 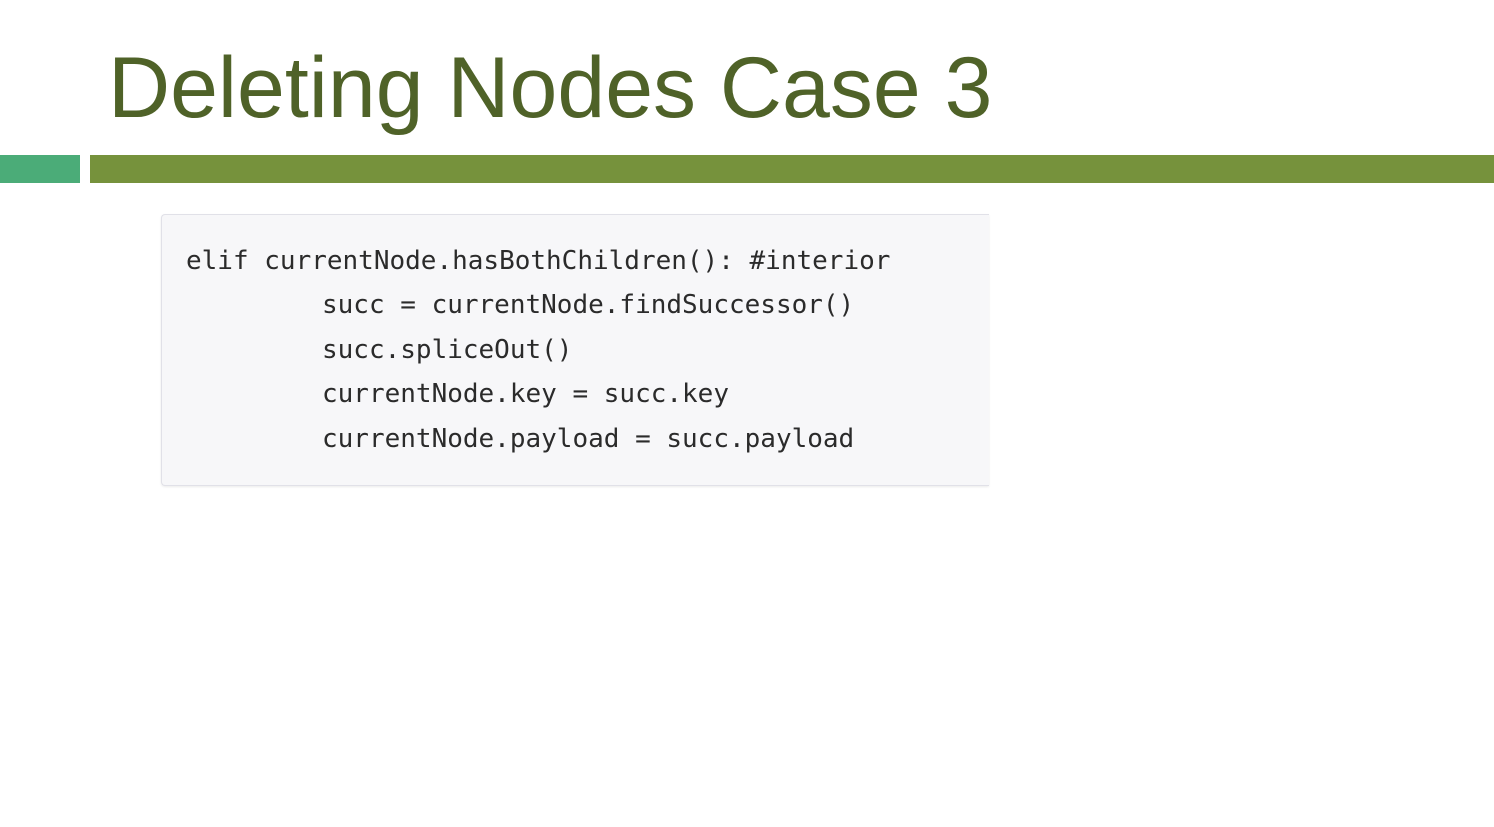 What do you see at coordinates (588, 305) in the screenshot?
I see `code-line-2: succ = currentNode.findSuccessor()` at bounding box center [588, 305].